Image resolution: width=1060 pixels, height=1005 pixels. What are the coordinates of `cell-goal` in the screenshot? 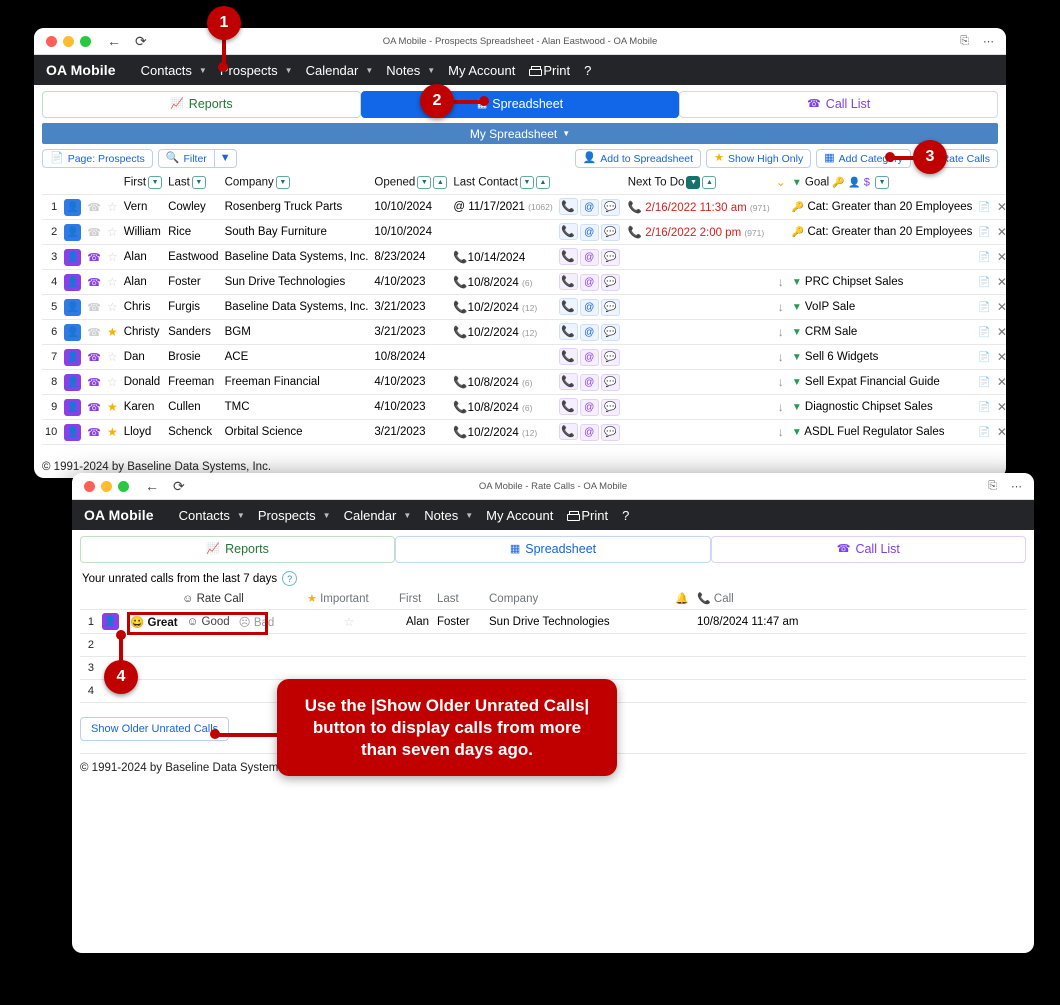 It's located at (882, 257).